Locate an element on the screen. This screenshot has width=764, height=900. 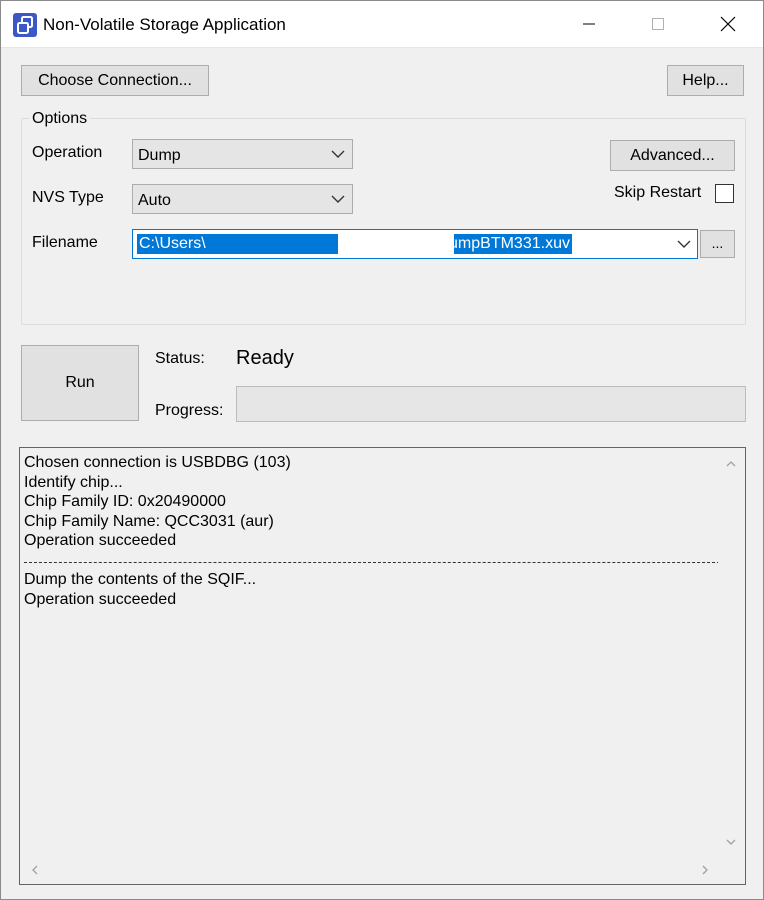
maximize-button is located at coordinates (658, 24).